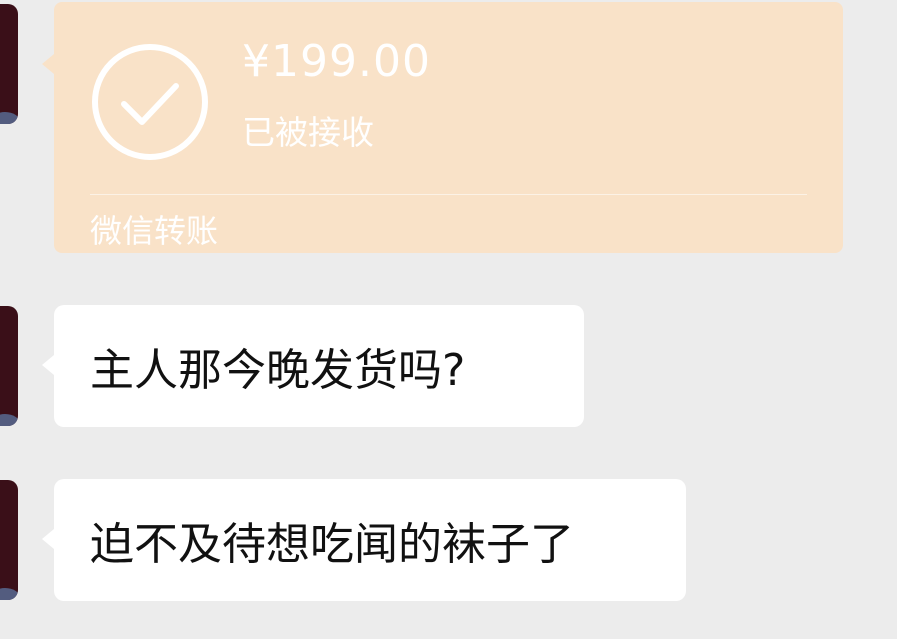 This screenshot has height=639, width=897. Describe the element at coordinates (332, 544) in the screenshot. I see `message-text: 迫不及待想吃闻的袜子了` at that location.